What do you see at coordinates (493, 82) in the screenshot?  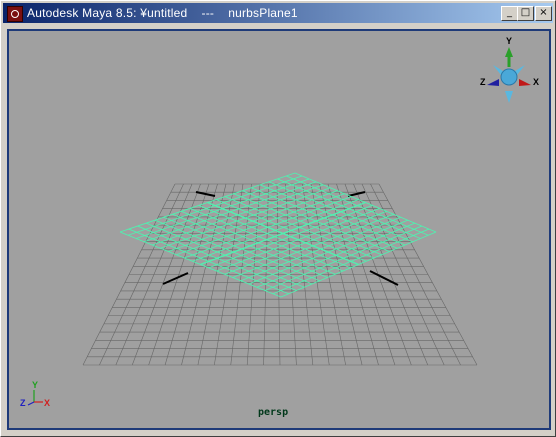 I see `z-axis-cone` at bounding box center [493, 82].